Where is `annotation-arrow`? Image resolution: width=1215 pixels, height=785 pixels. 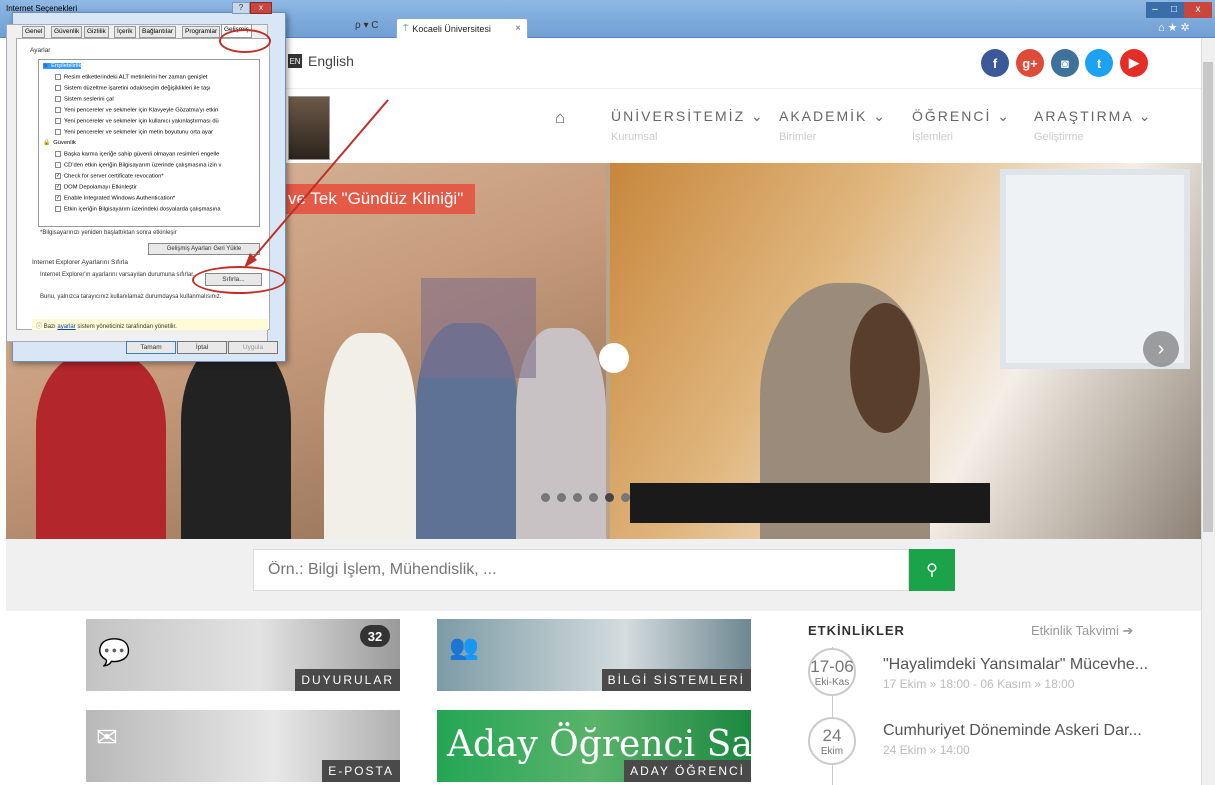
annotation-arrow is located at coordinates (316, 183).